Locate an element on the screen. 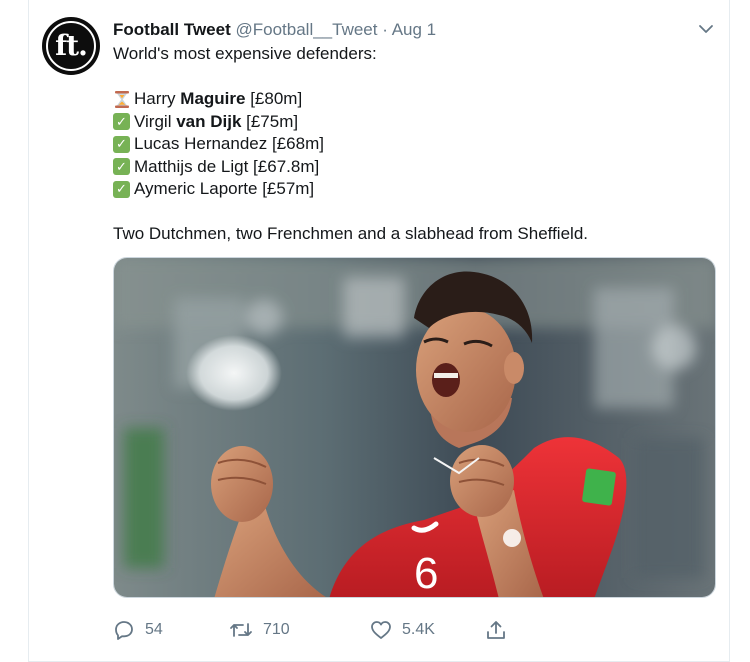  list-item: ✓ Aymeric Laporte [£57m] is located at coordinates (413, 189).